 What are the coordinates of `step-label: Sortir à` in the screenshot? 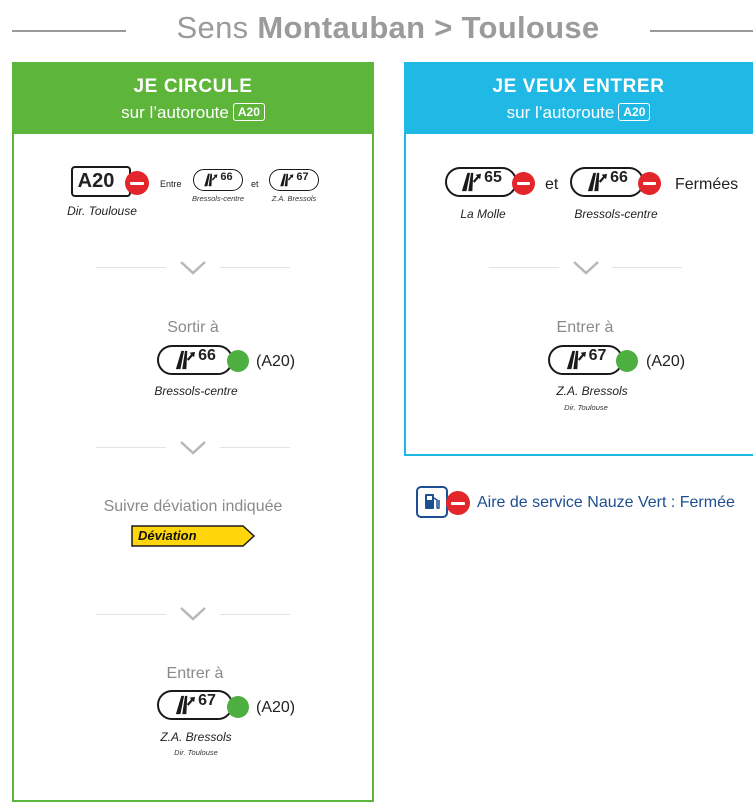 It's located at (193, 327).